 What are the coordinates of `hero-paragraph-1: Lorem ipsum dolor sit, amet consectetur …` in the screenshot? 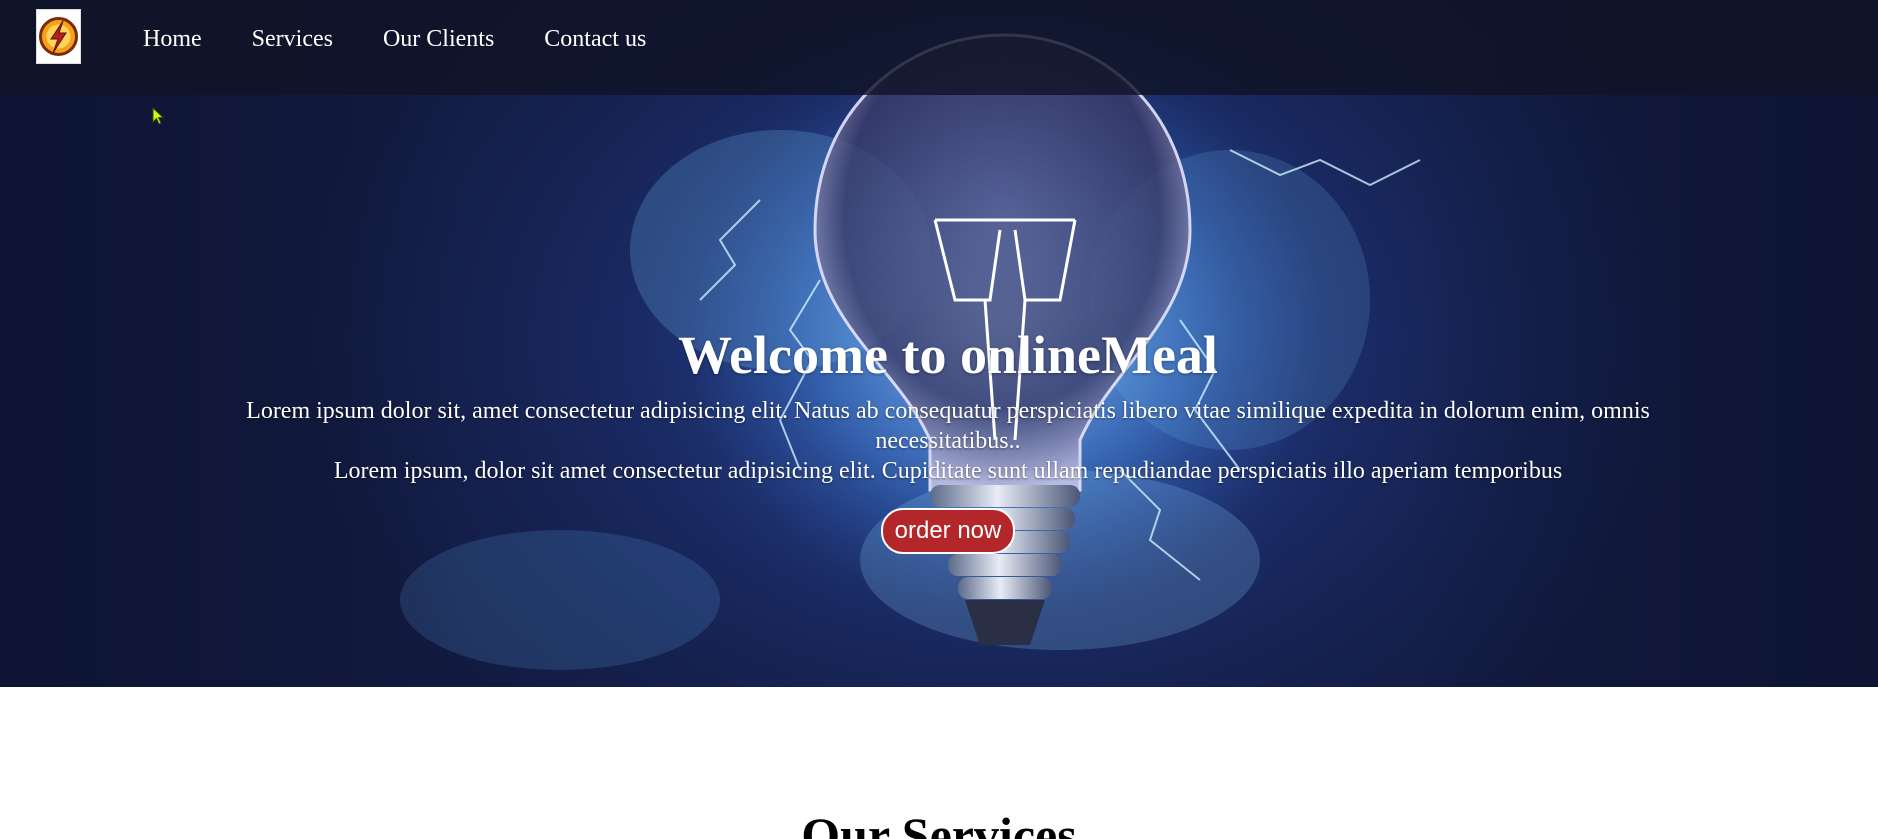 It's located at (948, 426).